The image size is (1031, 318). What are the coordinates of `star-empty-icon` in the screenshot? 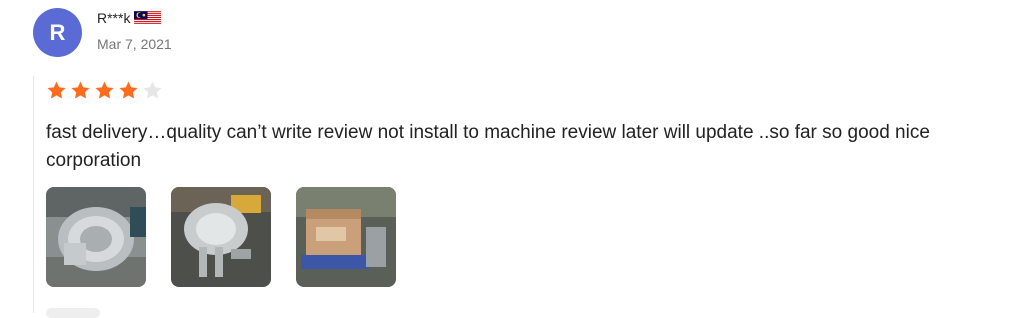 It's located at (152, 90).